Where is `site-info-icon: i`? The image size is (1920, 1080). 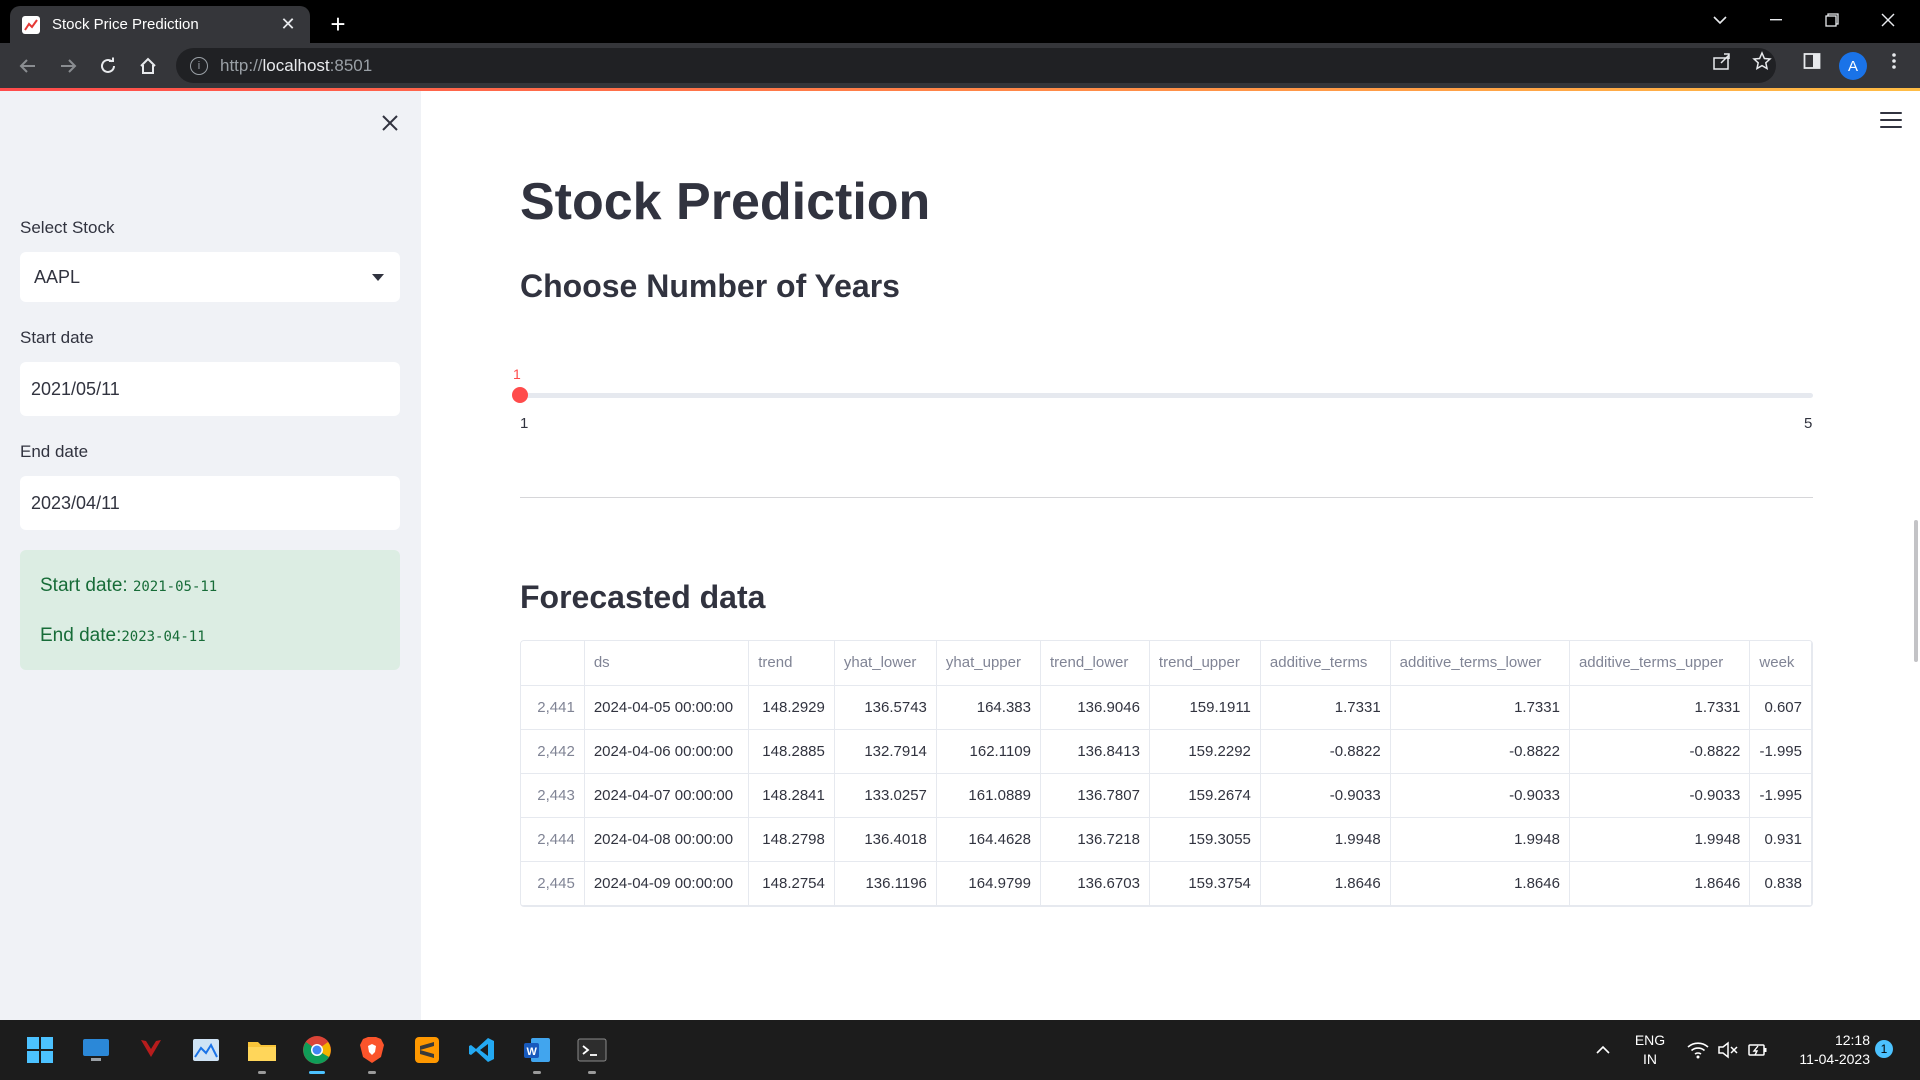 site-info-icon: i is located at coordinates (199, 65).